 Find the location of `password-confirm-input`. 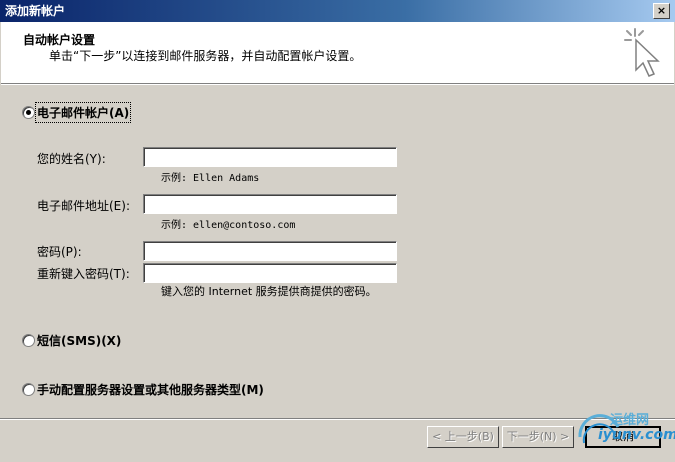

password-confirm-input is located at coordinates (270, 273).